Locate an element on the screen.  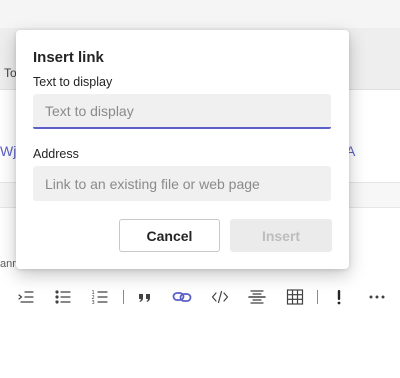
background-text-fragment: To is located at coordinates (10, 73).